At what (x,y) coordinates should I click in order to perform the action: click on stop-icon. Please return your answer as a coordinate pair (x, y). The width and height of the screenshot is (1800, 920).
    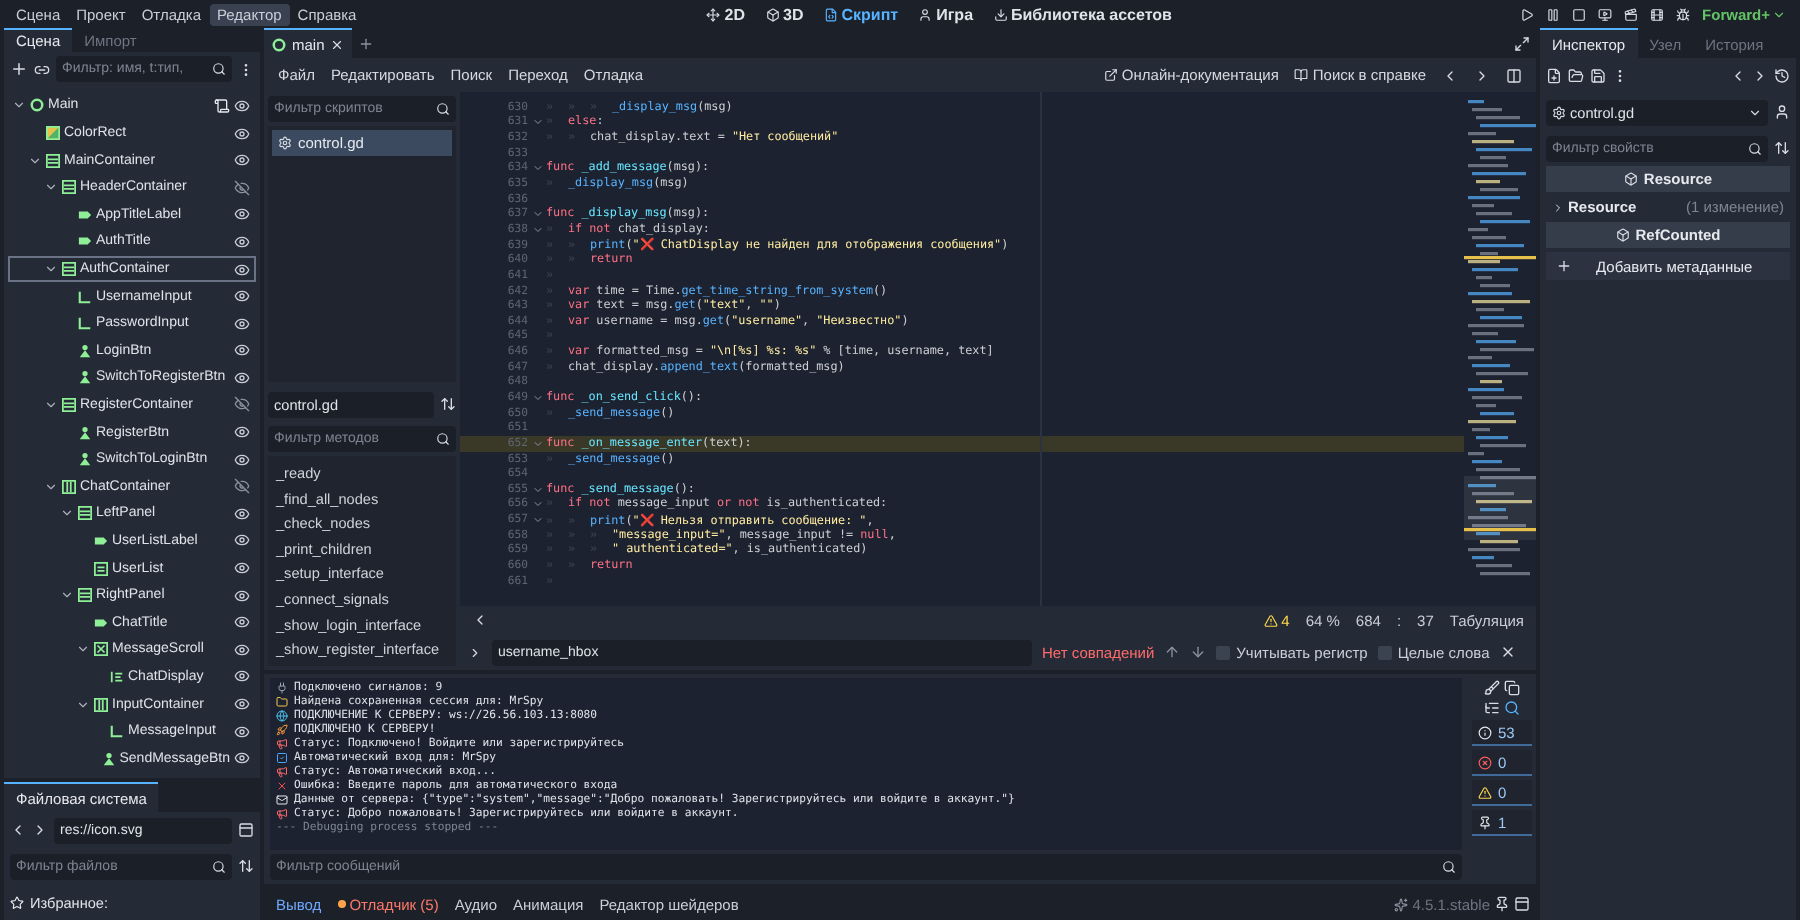
    Looking at the image, I should click on (1579, 14).